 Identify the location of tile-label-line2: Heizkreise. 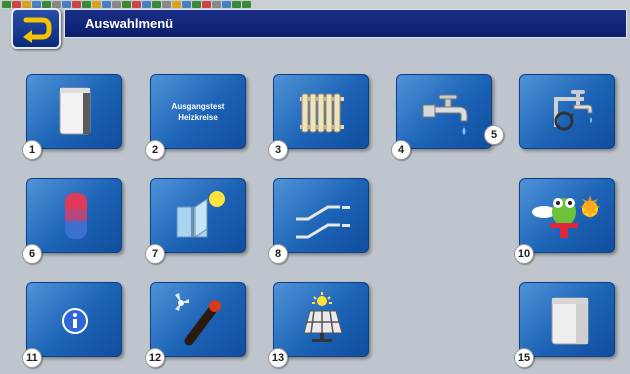
(198, 117).